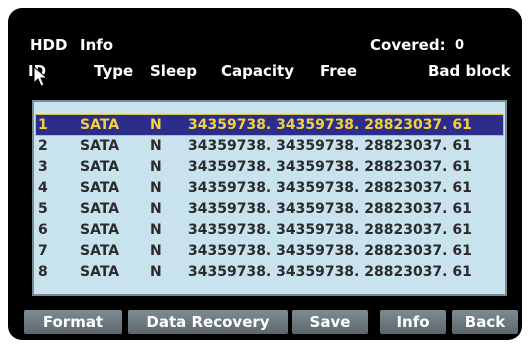 Image resolution: width=530 pixels, height=345 pixels. Describe the element at coordinates (41, 76) in the screenshot. I see `mouse-pointer-icon` at that location.